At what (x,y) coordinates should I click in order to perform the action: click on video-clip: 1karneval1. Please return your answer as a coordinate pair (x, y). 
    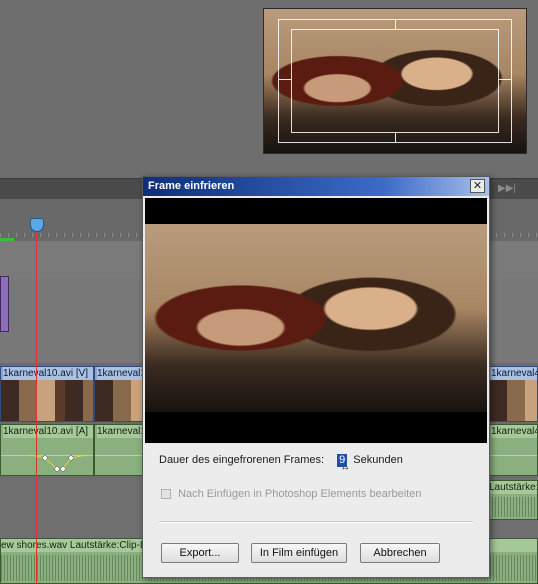
    Looking at the image, I should click on (119, 394).